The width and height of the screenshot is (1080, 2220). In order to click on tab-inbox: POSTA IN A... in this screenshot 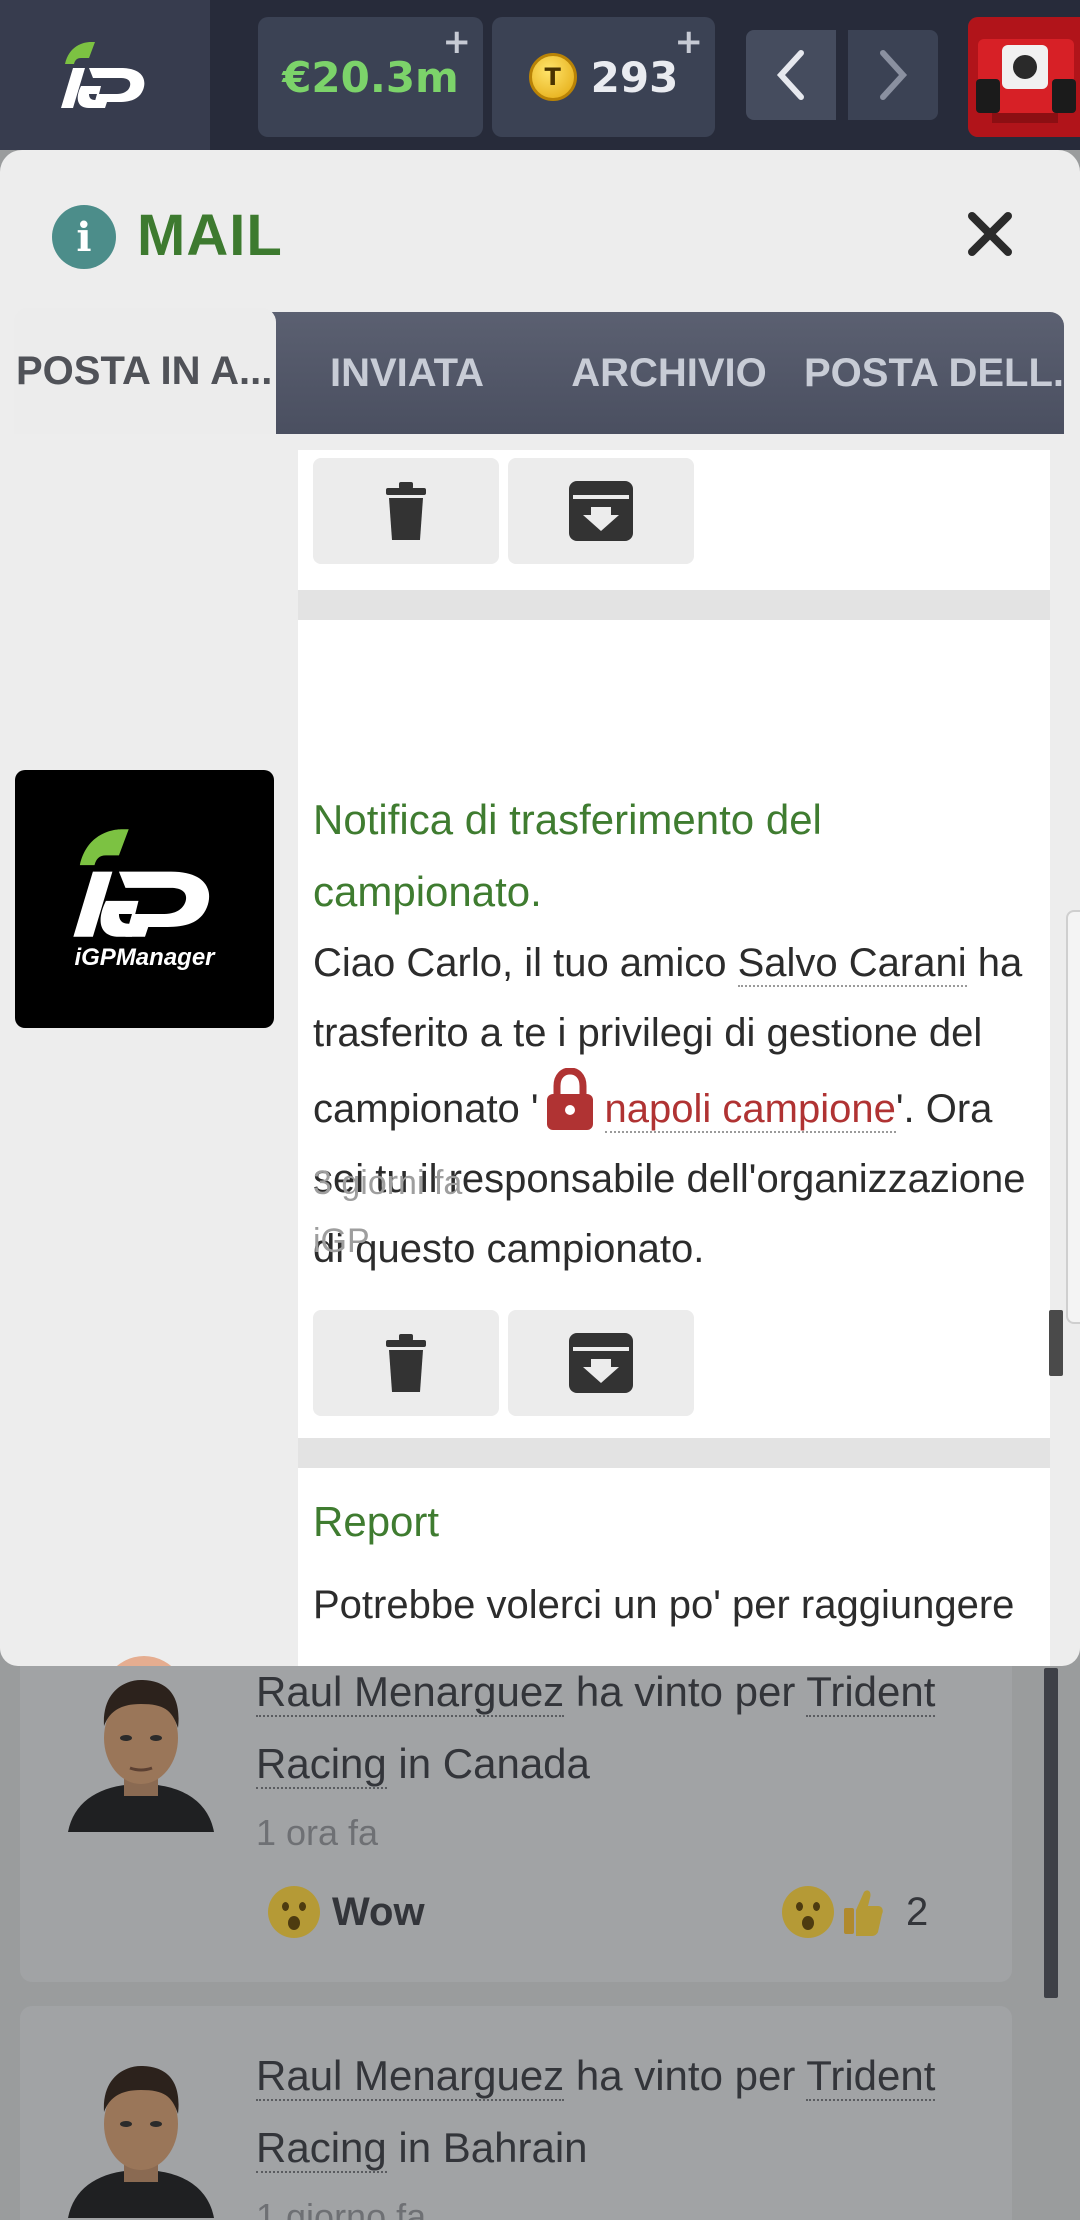, I will do `click(145, 371)`.